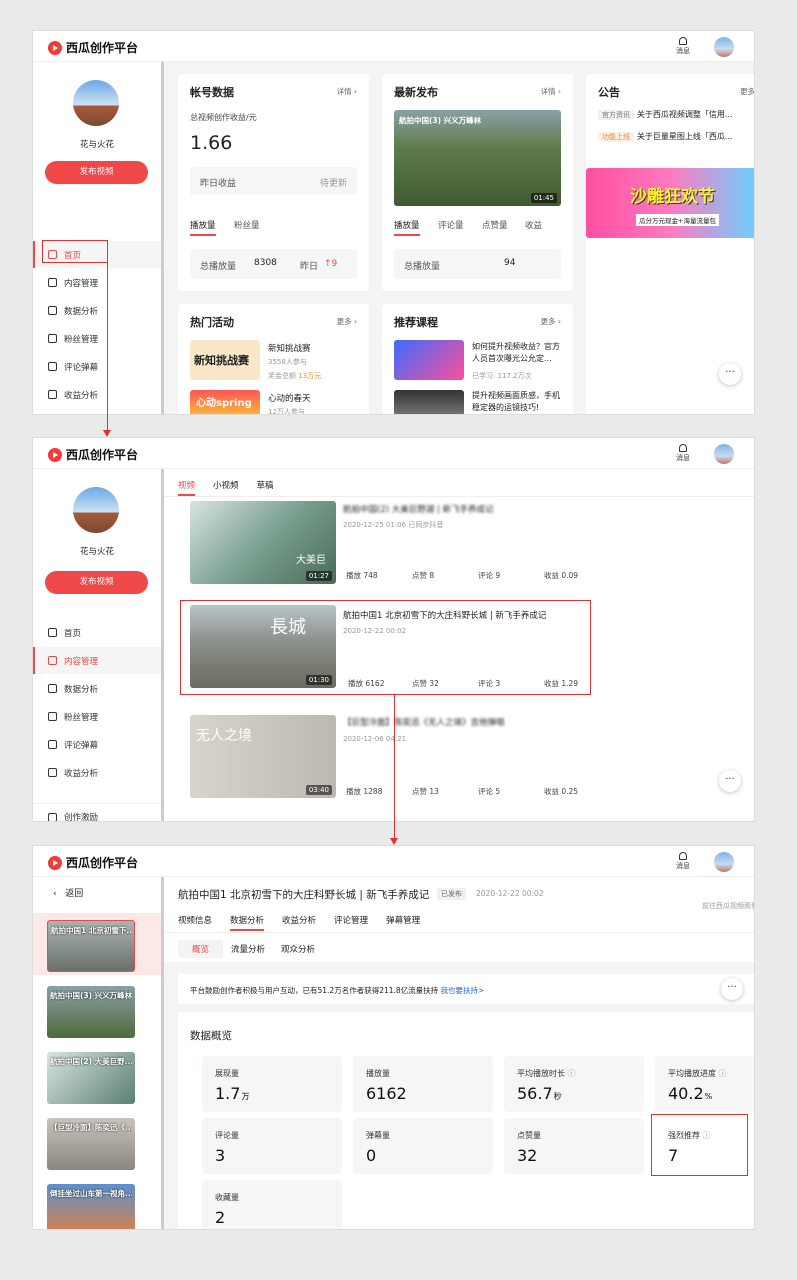  Describe the element at coordinates (351, 921) in the screenshot. I see `tab-comment-management: 评论管理` at that location.